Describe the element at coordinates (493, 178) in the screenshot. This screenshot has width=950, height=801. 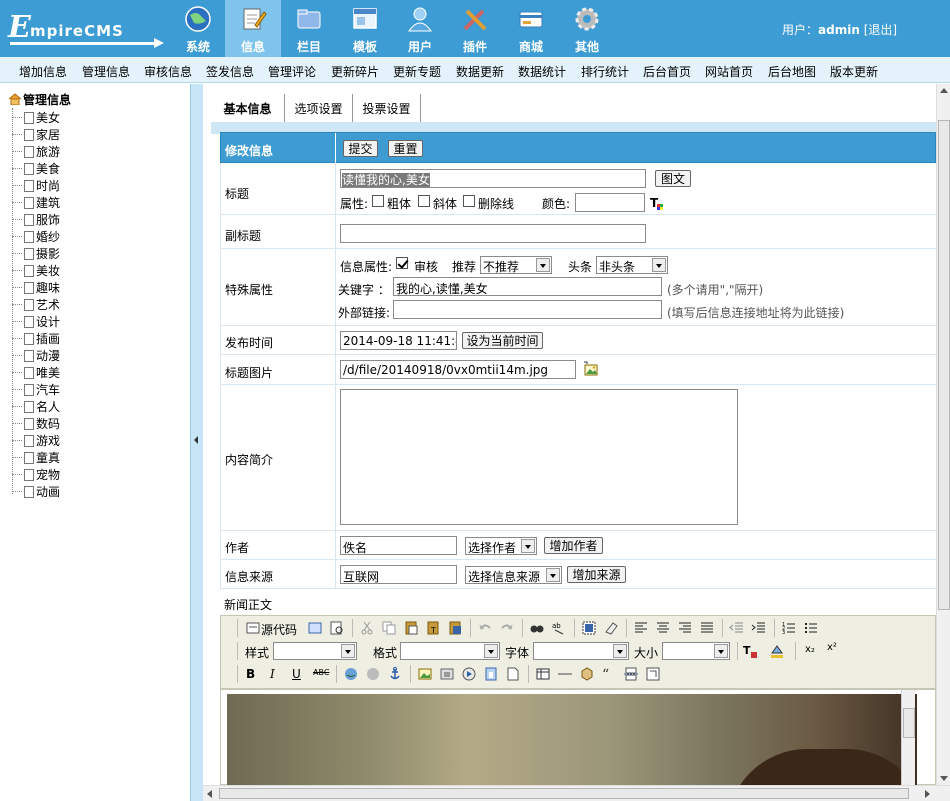
I see `title-input: 读懂我的心,美女` at that location.